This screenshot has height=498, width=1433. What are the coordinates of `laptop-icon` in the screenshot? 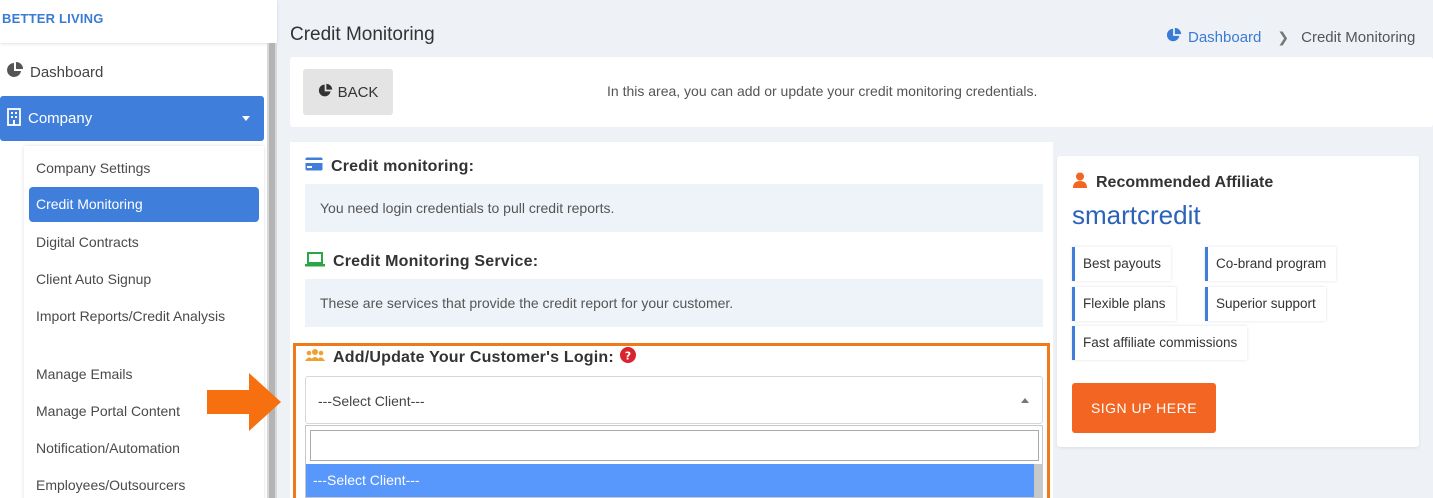 It's located at (315, 262).